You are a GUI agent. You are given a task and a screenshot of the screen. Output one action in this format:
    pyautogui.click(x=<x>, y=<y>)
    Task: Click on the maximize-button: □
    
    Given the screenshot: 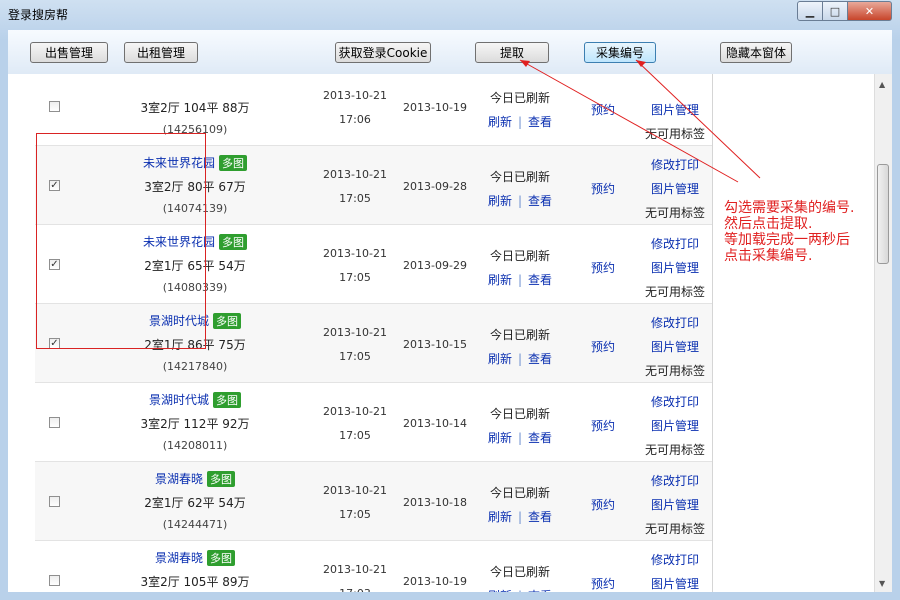 What is the action you would take?
    pyautogui.click(x=835, y=11)
    